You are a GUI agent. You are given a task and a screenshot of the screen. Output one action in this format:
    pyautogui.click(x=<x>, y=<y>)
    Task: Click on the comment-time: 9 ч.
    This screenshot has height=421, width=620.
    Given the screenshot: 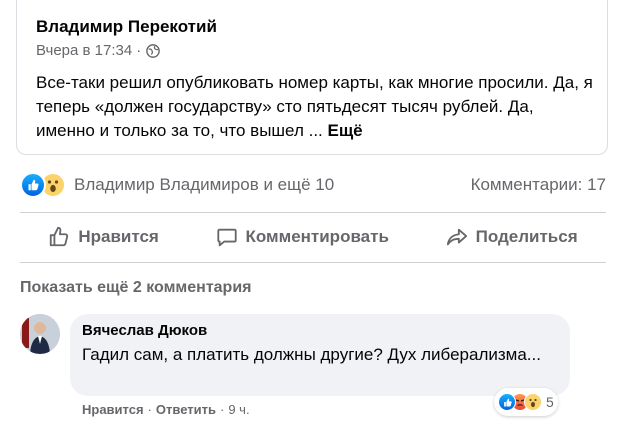 What is the action you would take?
    pyautogui.click(x=238, y=409)
    